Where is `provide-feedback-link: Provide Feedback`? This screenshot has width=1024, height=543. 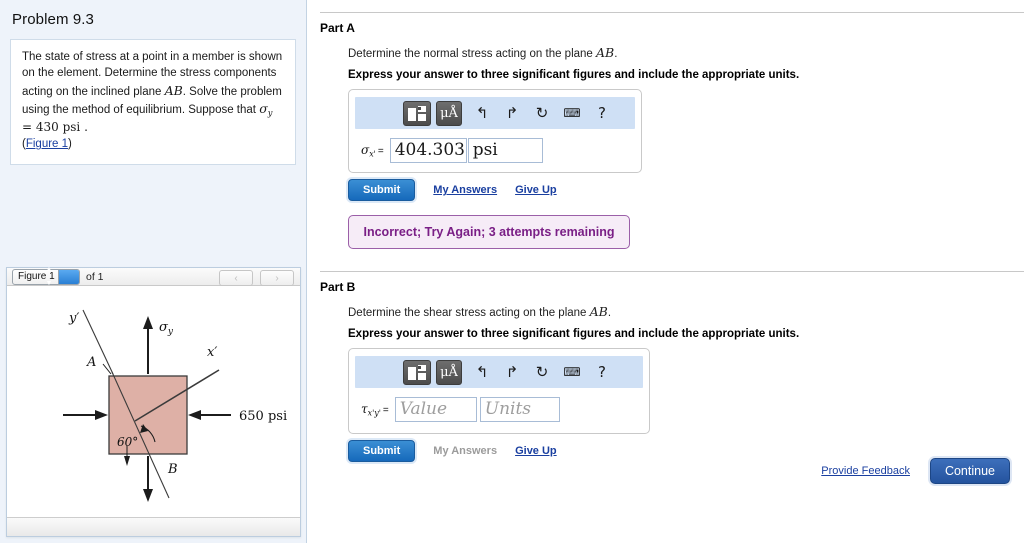 provide-feedback-link: Provide Feedback is located at coordinates (865, 471).